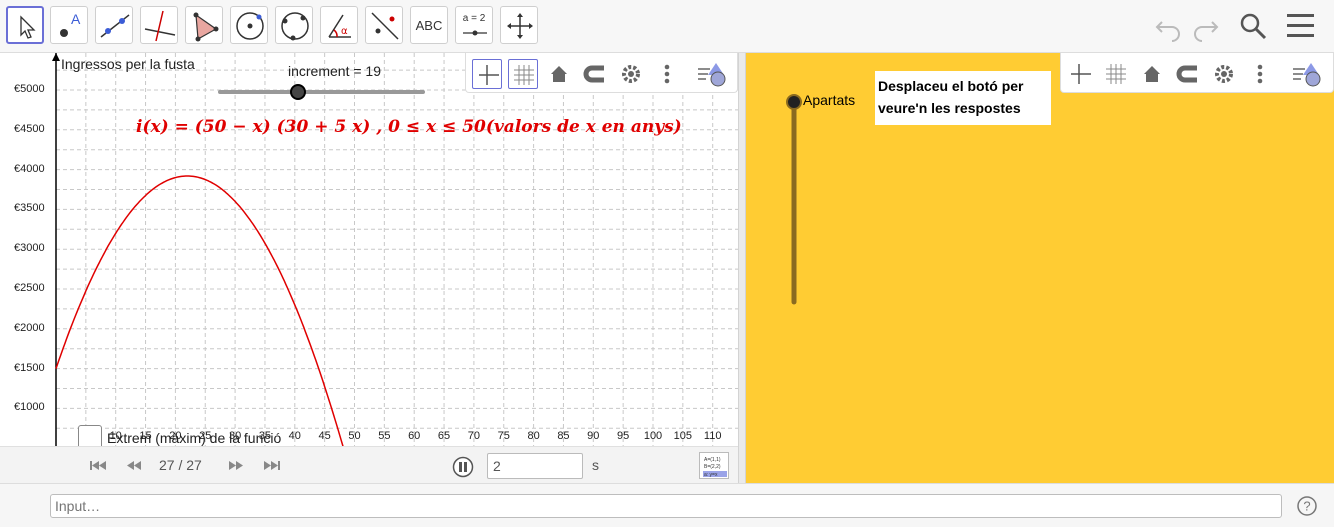  I want to click on circle-center-point-icon, so click(250, 26).